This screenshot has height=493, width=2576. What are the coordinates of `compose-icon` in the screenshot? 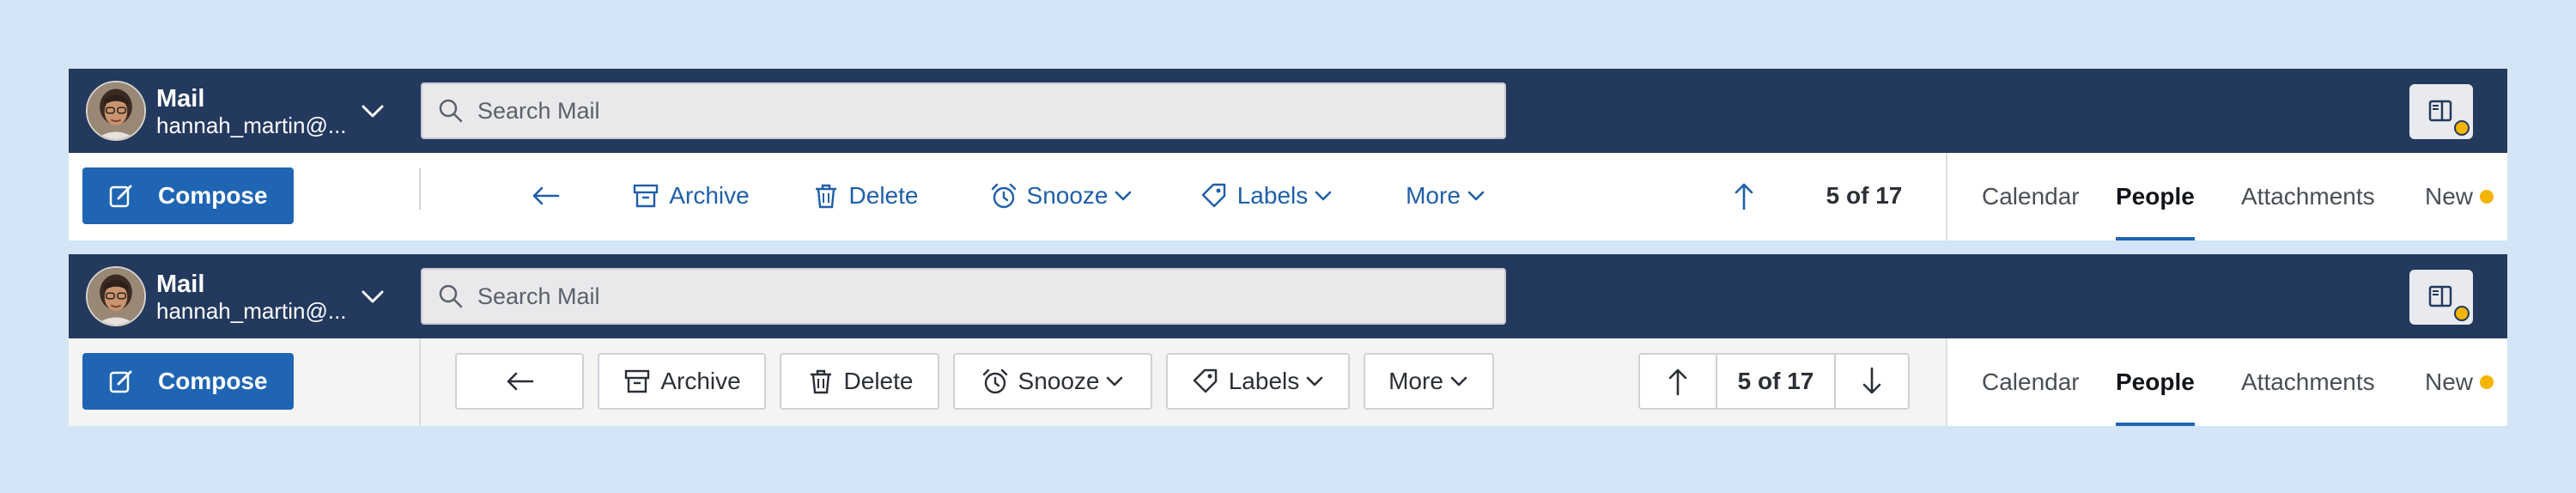 It's located at (123, 382).